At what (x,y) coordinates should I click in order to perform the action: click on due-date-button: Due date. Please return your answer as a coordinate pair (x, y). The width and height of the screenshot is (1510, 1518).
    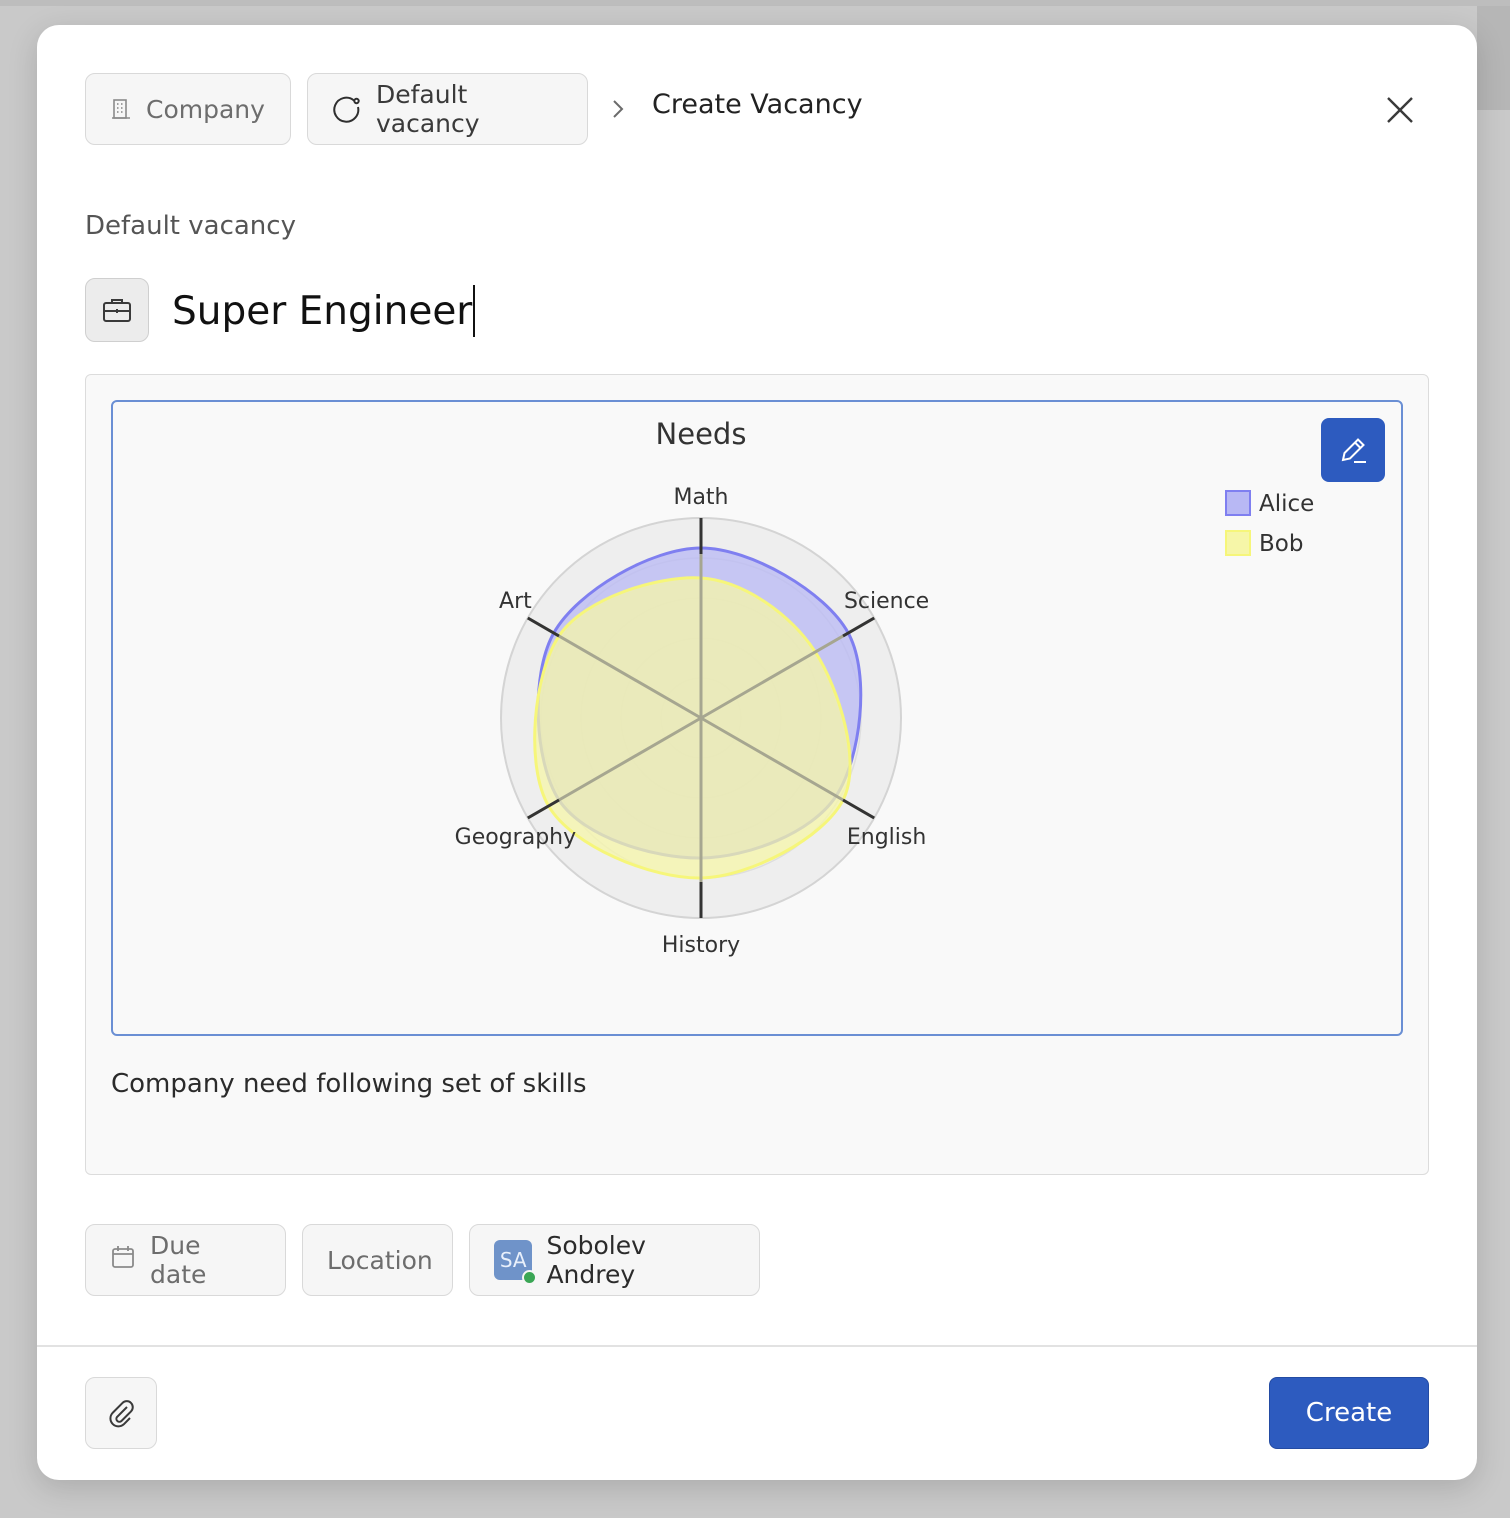
    Looking at the image, I should click on (185, 1260).